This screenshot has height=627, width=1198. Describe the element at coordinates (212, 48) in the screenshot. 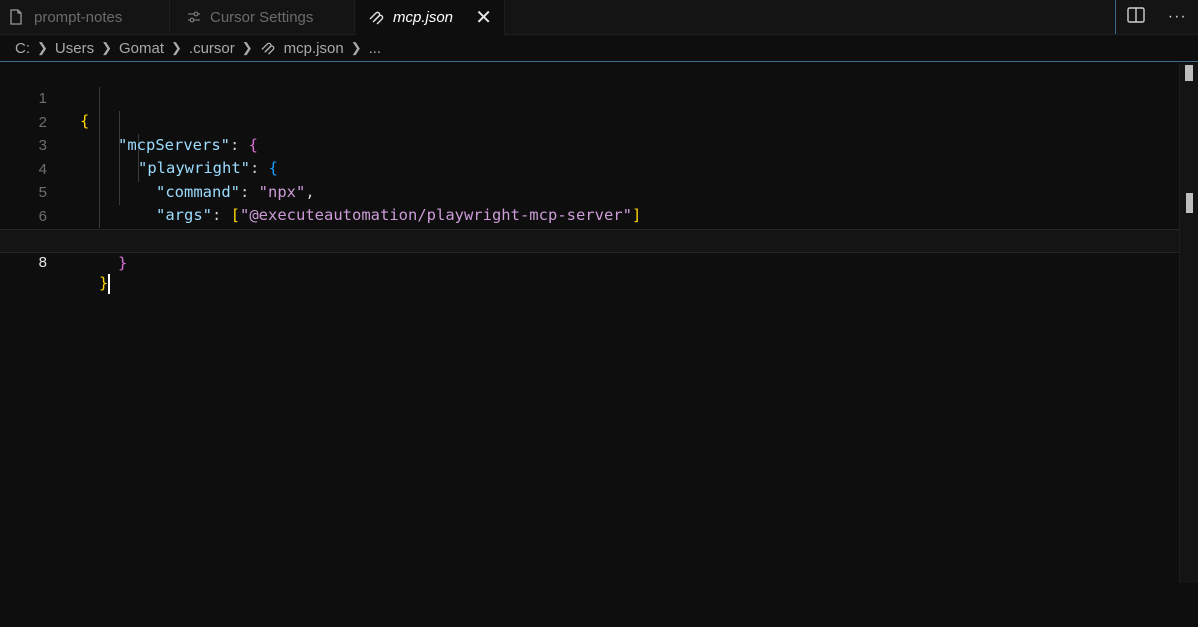

I see `breadcrumb-item: .cursor` at that location.